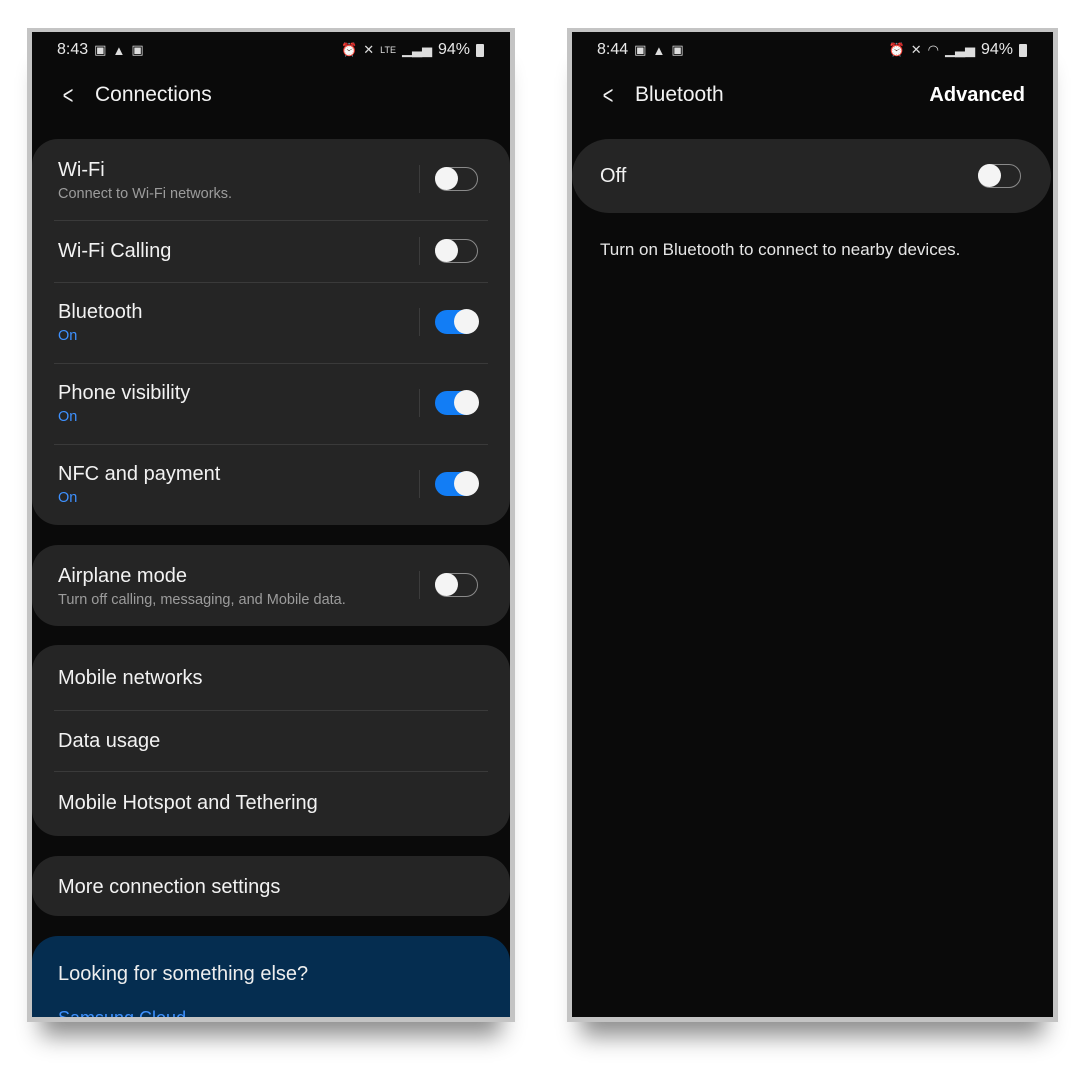 This screenshot has width=1083, height=1080. What do you see at coordinates (812, 50) in the screenshot?
I see `status-bar: 8:44 ▣ ▲ ▣ ⏰ ✕ ◠ ▁▃▅ 94%` at bounding box center [812, 50].